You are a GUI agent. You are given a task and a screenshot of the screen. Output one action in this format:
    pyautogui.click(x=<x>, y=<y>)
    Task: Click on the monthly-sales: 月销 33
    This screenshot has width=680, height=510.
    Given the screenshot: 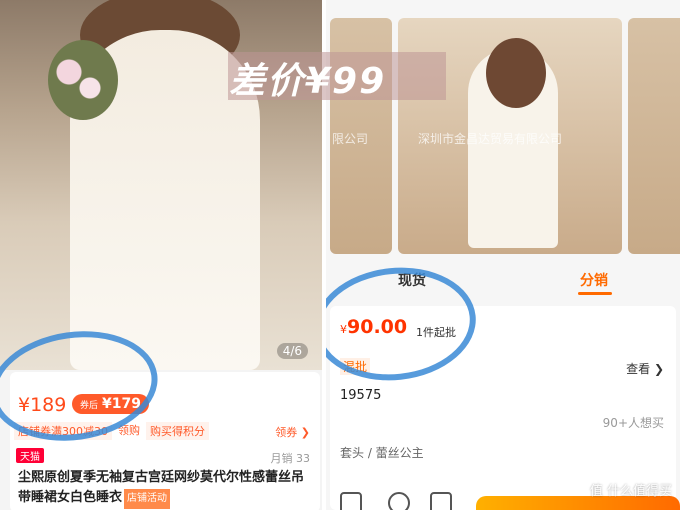 What is the action you would take?
    pyautogui.click(x=290, y=458)
    